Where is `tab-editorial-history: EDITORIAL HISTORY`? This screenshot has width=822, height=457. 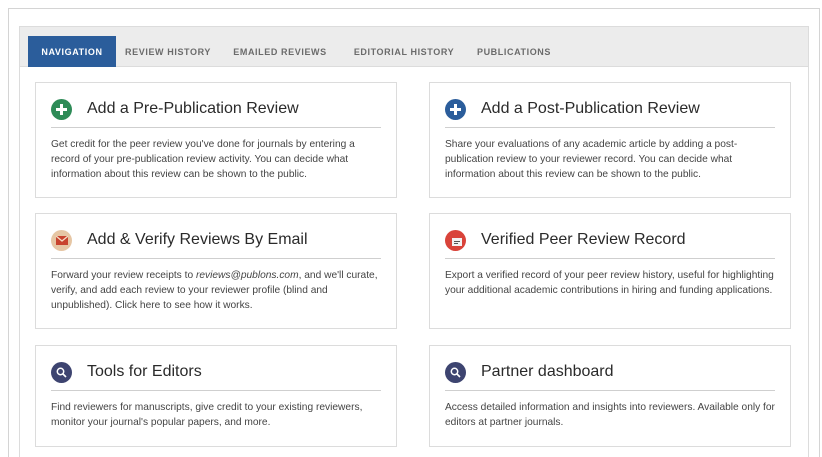 tab-editorial-history: EDITORIAL HISTORY is located at coordinates (404, 51).